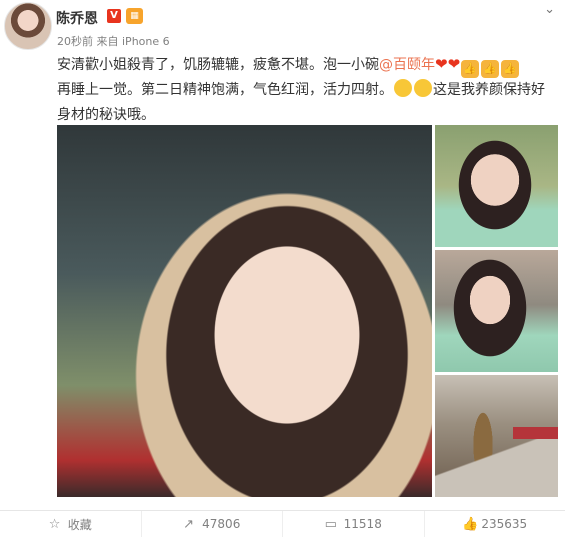  I want to click on post-time: 20秒前, so click(75, 41).